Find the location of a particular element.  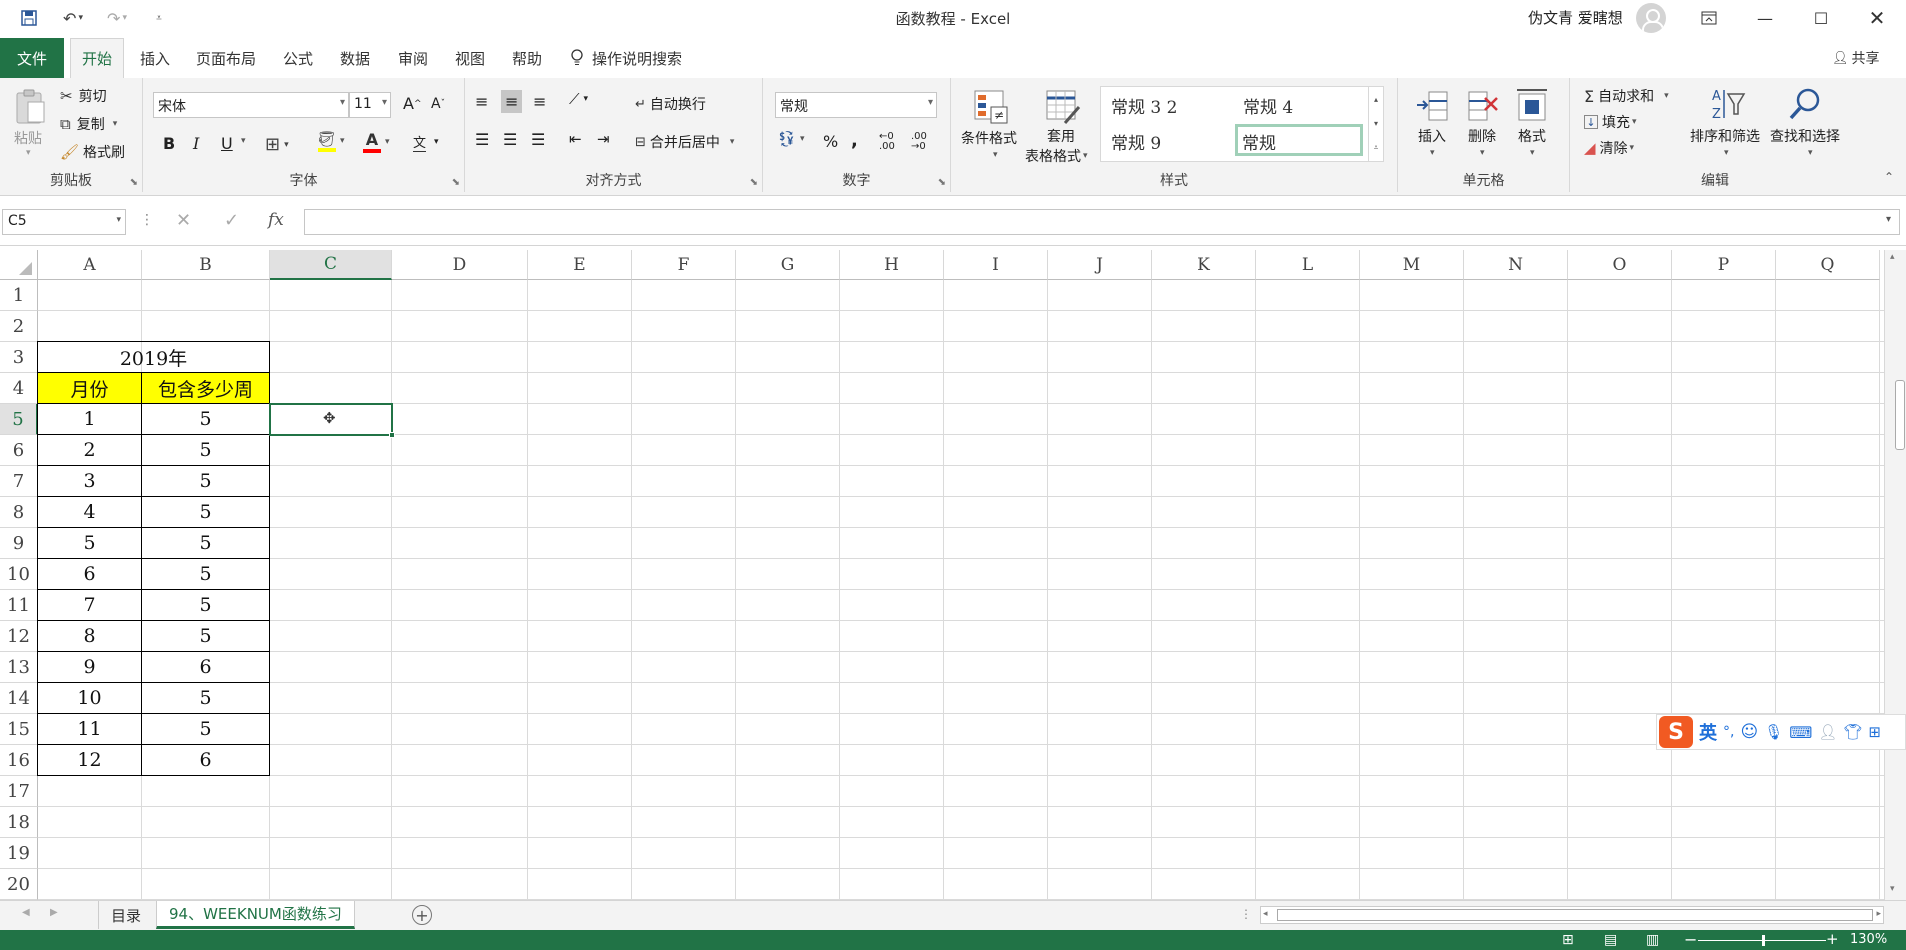

zoom-level: 130% is located at coordinates (1868, 939).